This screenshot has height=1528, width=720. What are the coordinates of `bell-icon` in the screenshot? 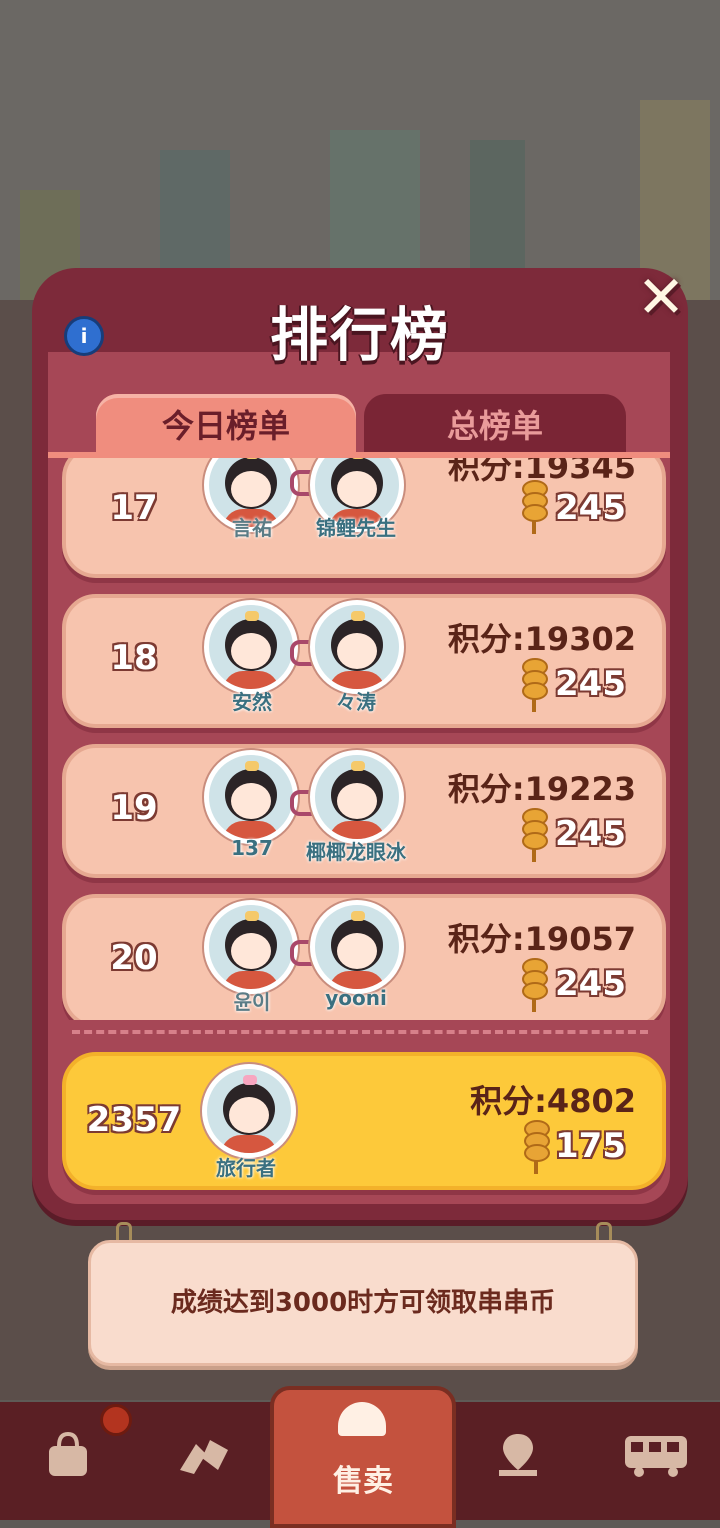 It's located at (362, 1419).